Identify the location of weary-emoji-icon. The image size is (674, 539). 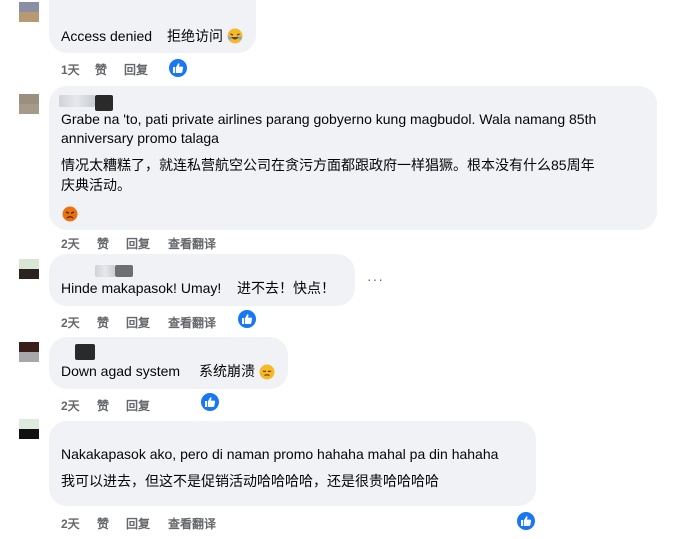
(267, 372).